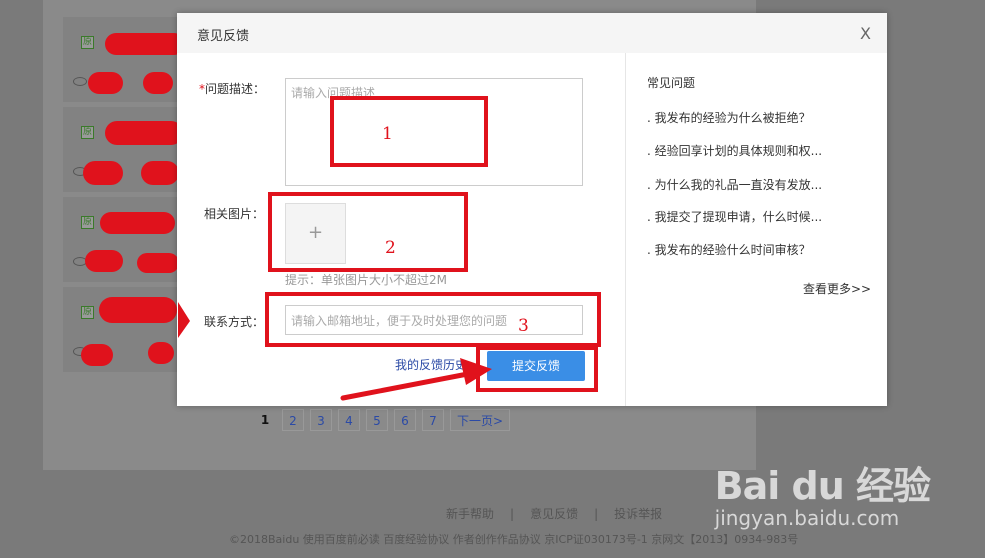 Image resolution: width=985 pixels, height=558 pixels. I want to click on annotation-arrow, so click(416, 379).